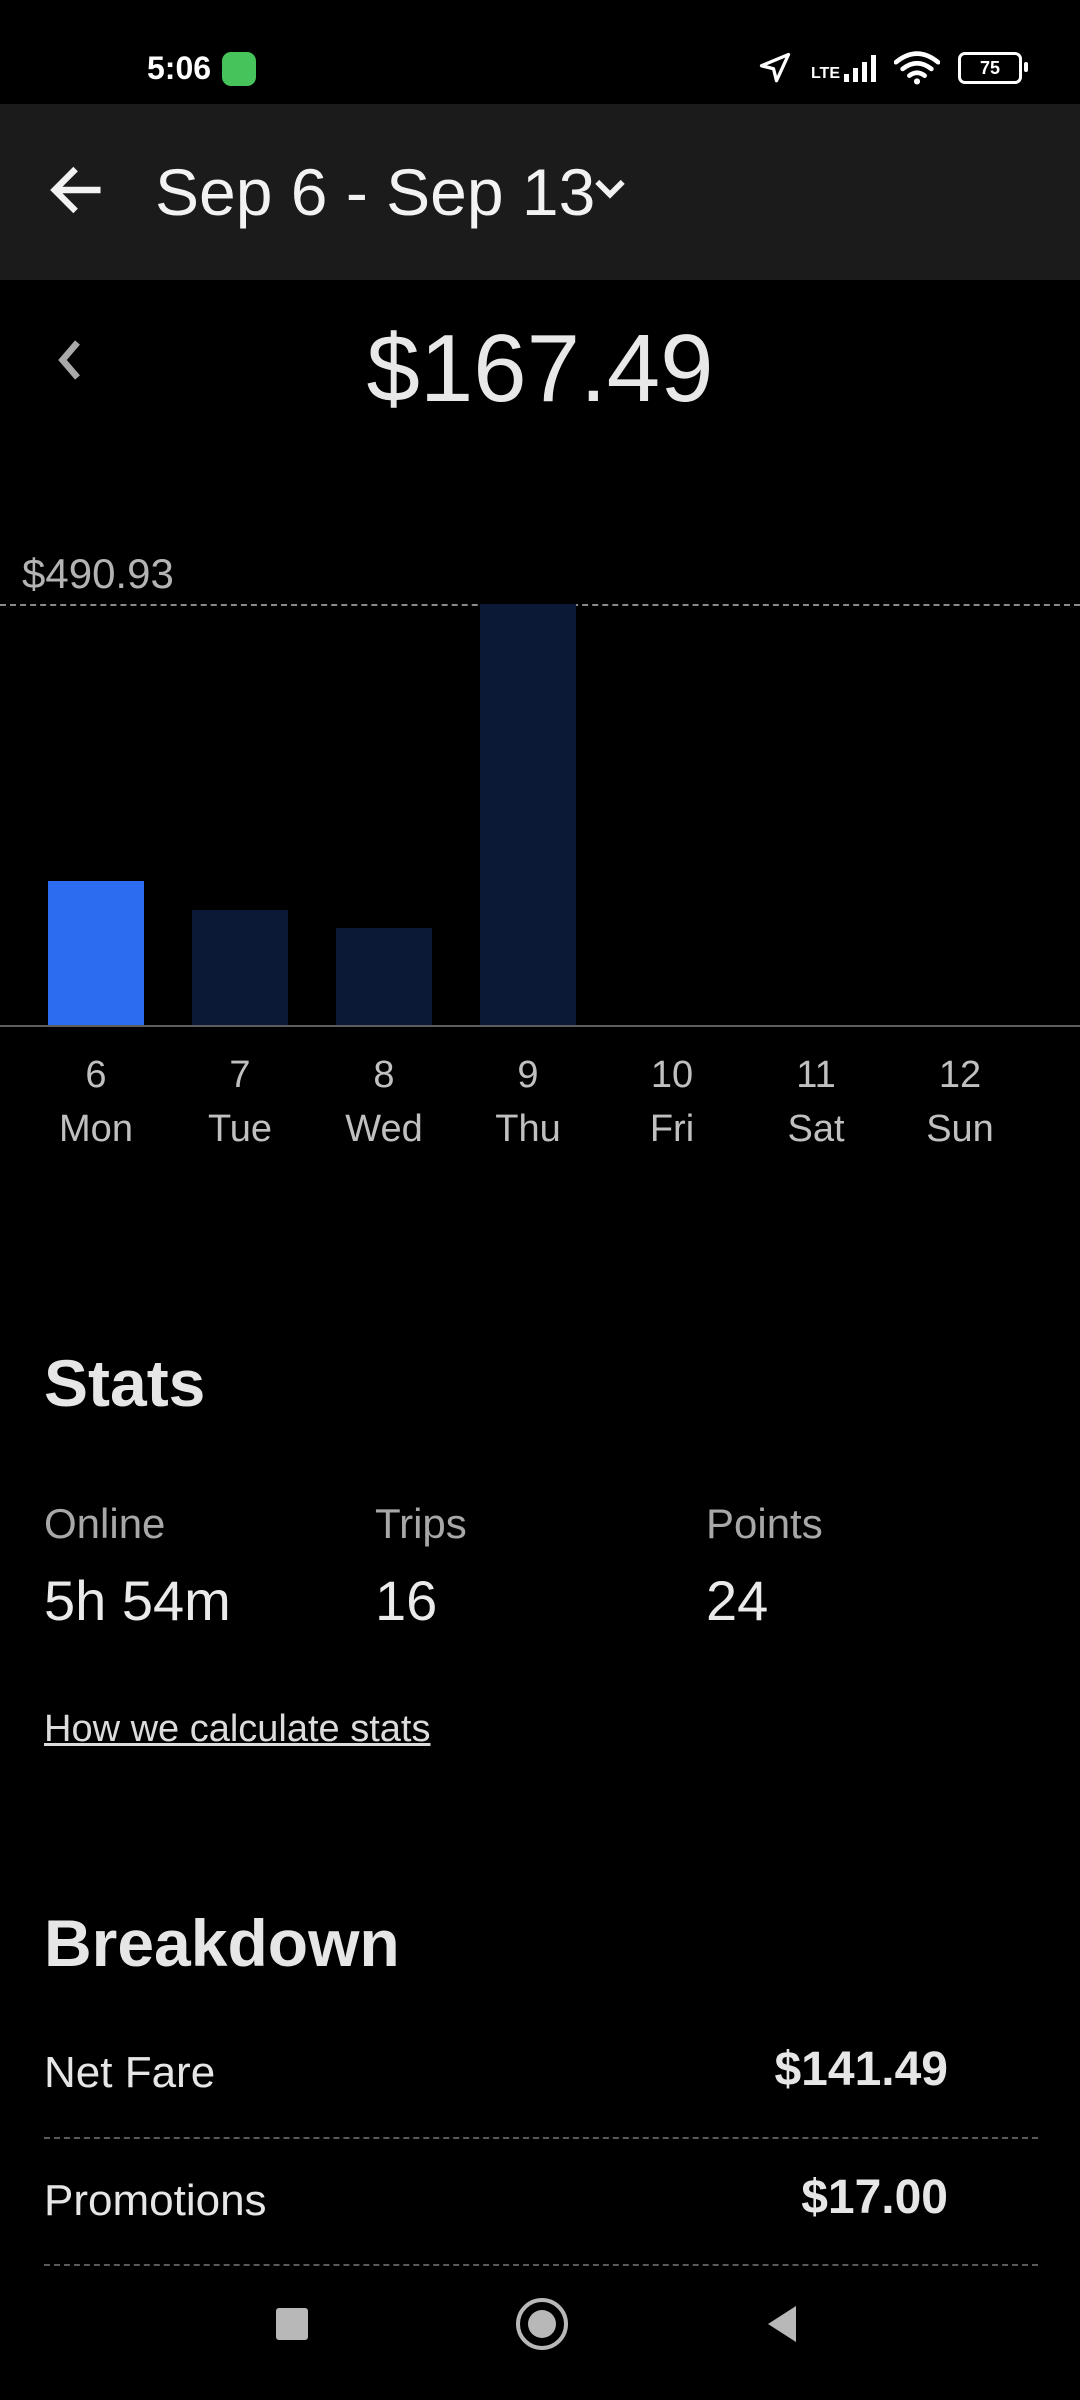  What do you see at coordinates (384, 1075) in the screenshot?
I see `chart-day-number: 8` at bounding box center [384, 1075].